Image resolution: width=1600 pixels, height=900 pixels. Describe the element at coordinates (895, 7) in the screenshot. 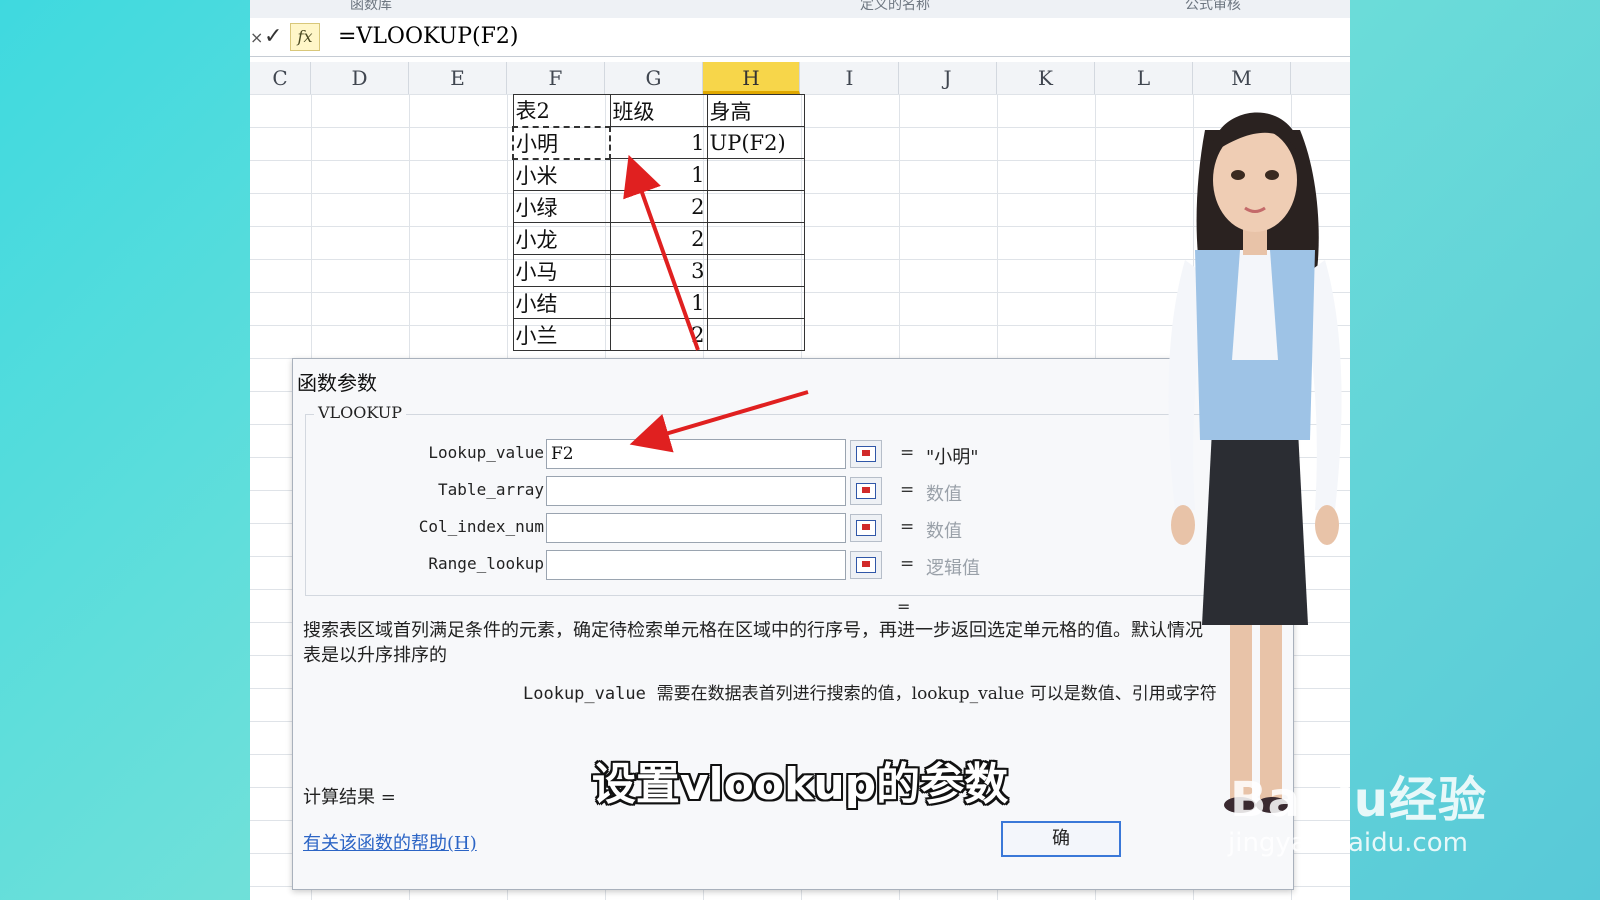

I see `ribbon-group-defined-names: 定义的名称` at that location.